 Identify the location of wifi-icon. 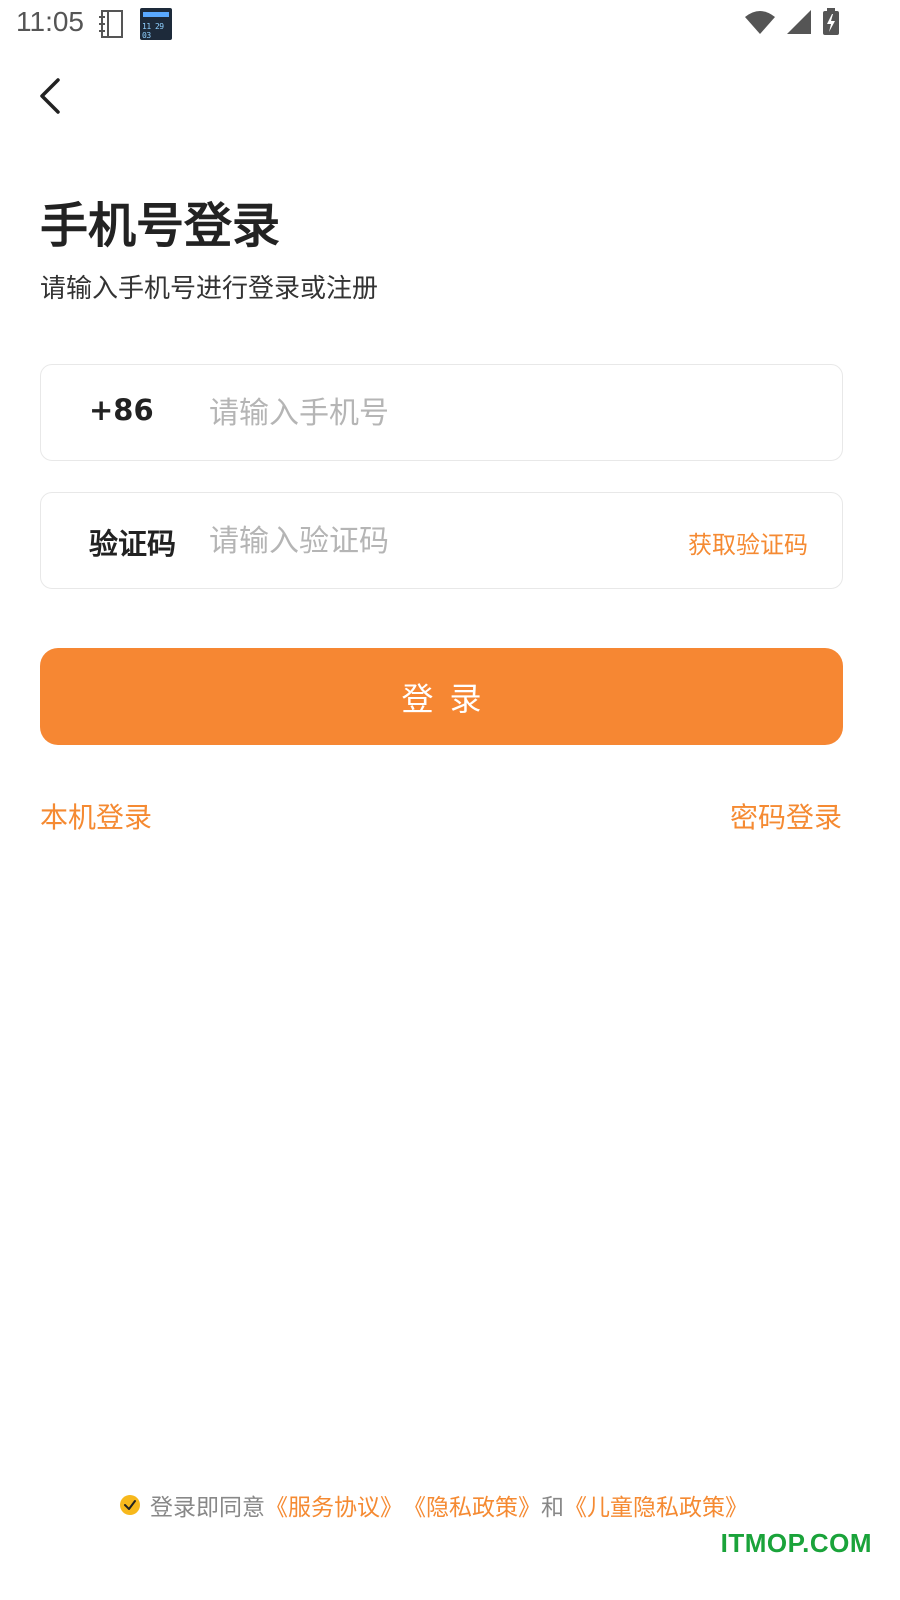
(760, 24).